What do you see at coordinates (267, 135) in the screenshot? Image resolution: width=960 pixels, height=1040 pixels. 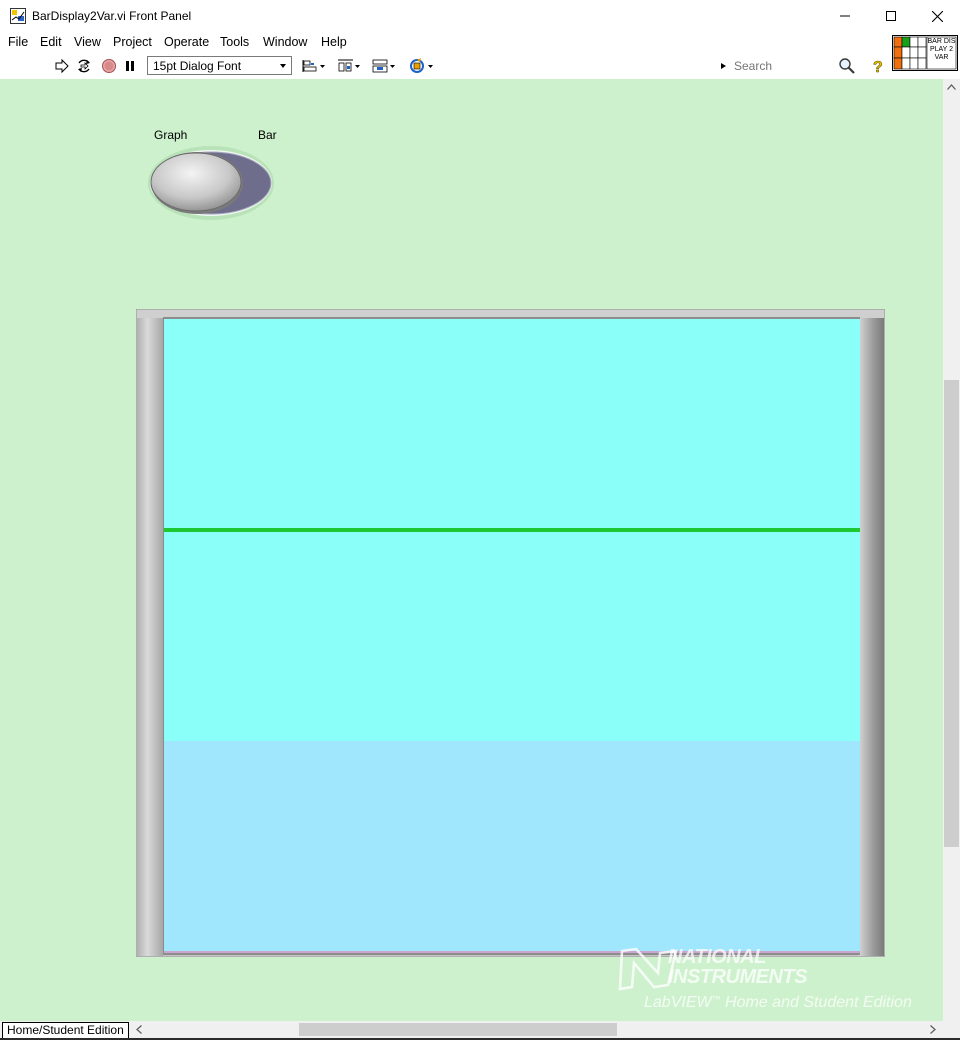 I see `toggle-label-bar: Bar` at bounding box center [267, 135].